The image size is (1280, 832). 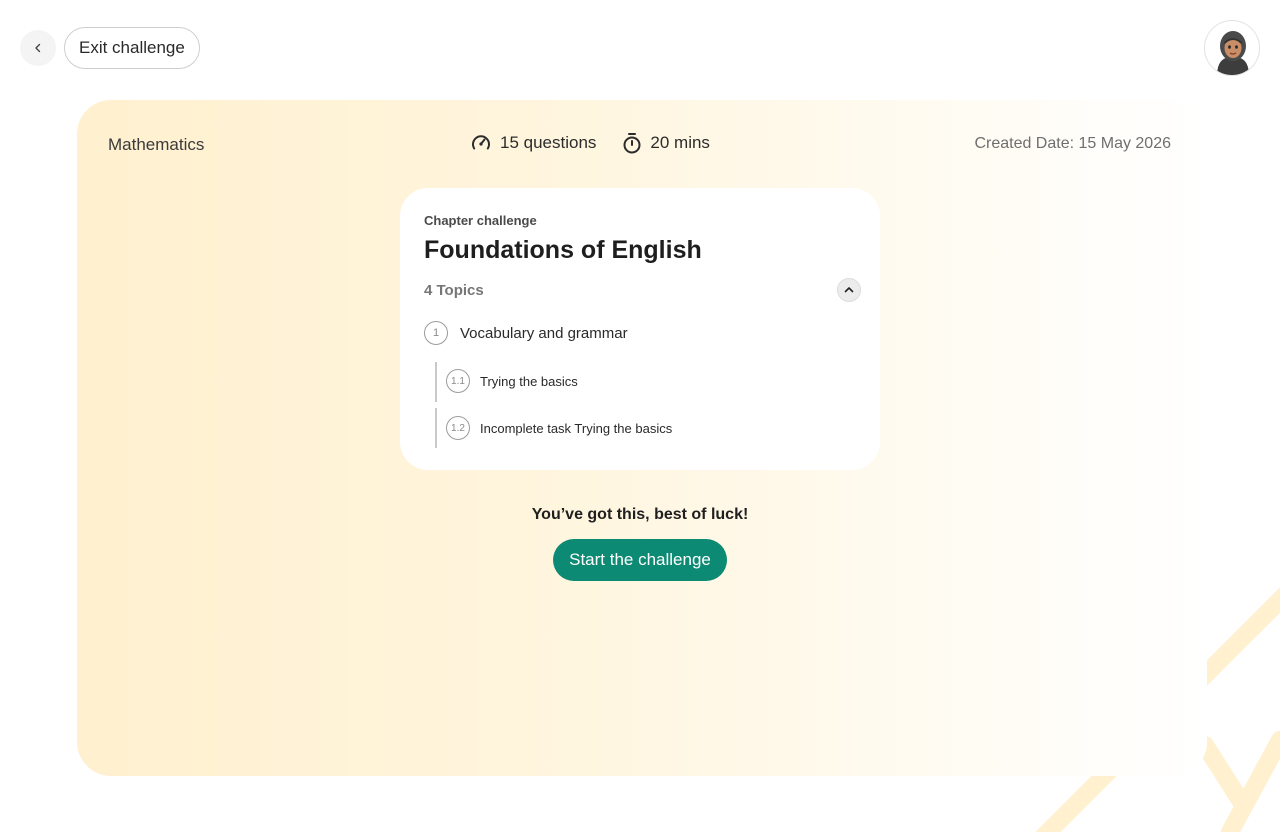 What do you see at coordinates (548, 142) in the screenshot?
I see `question-count-label: 15 questions` at bounding box center [548, 142].